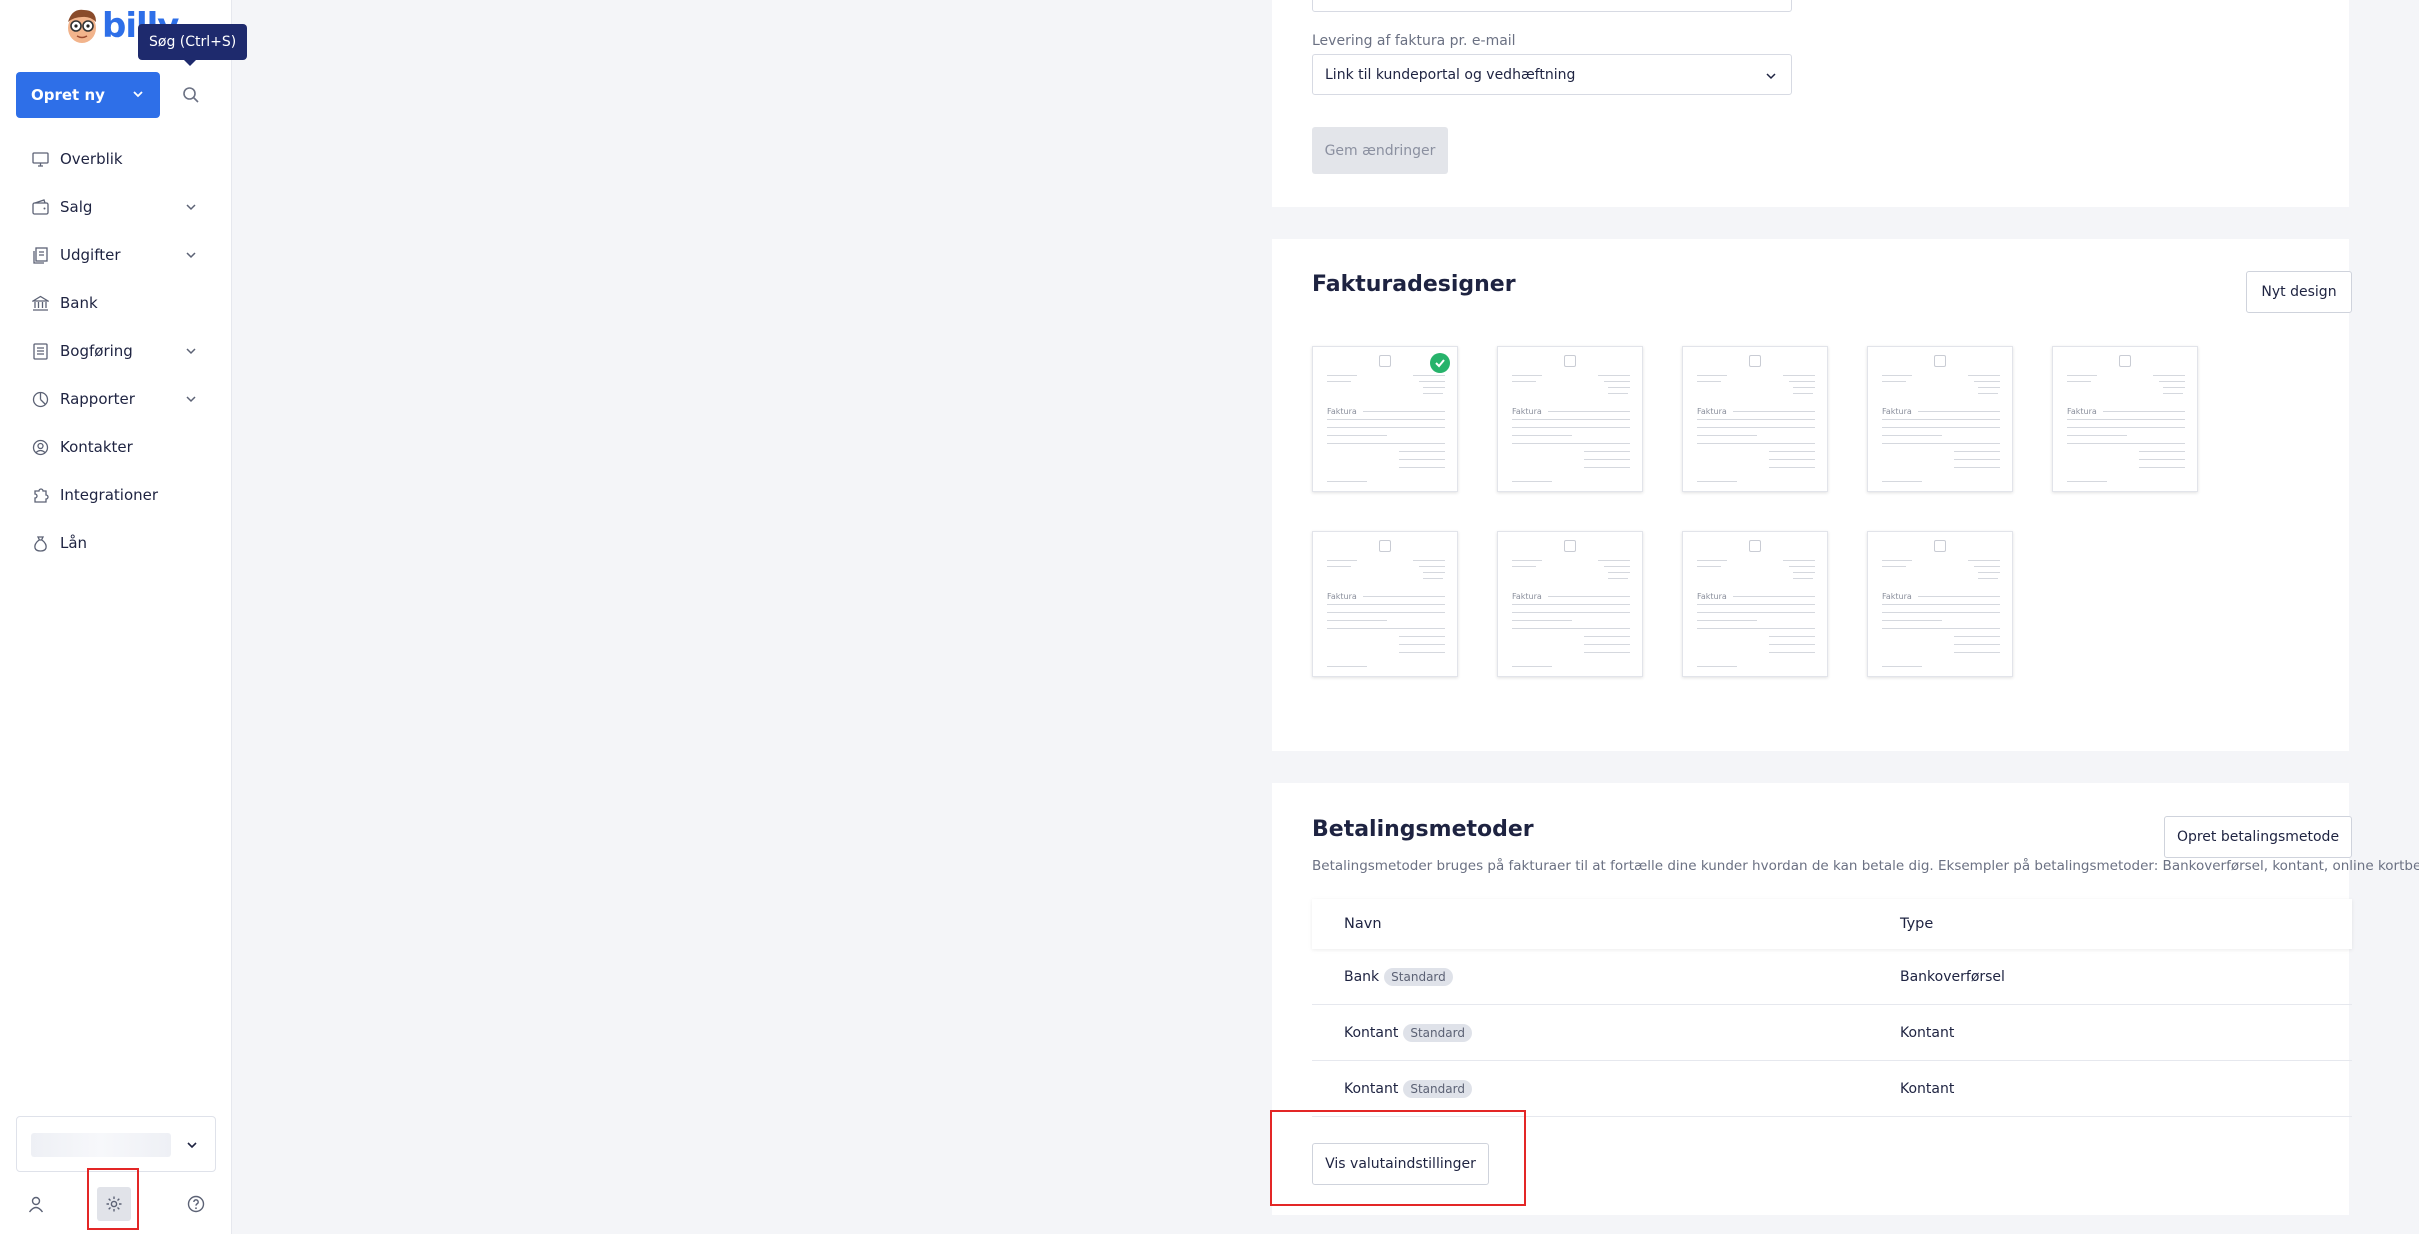 This screenshot has width=2419, height=1234. I want to click on create-payment-method-button: Opret betalingsmetode, so click(2258, 837).